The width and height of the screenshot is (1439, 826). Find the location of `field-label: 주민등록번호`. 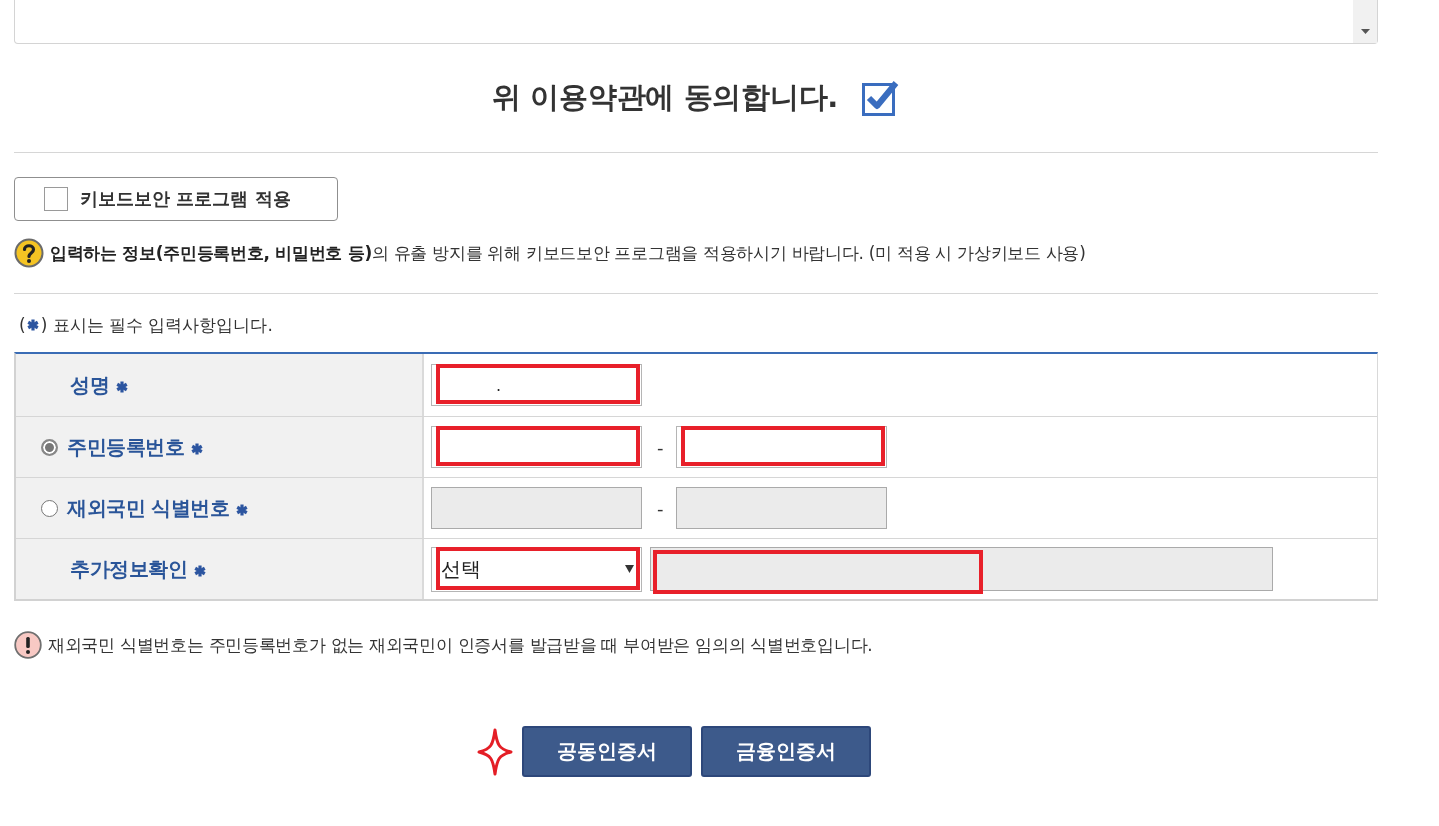

field-label: 주민등록번호 is located at coordinates (125, 447).